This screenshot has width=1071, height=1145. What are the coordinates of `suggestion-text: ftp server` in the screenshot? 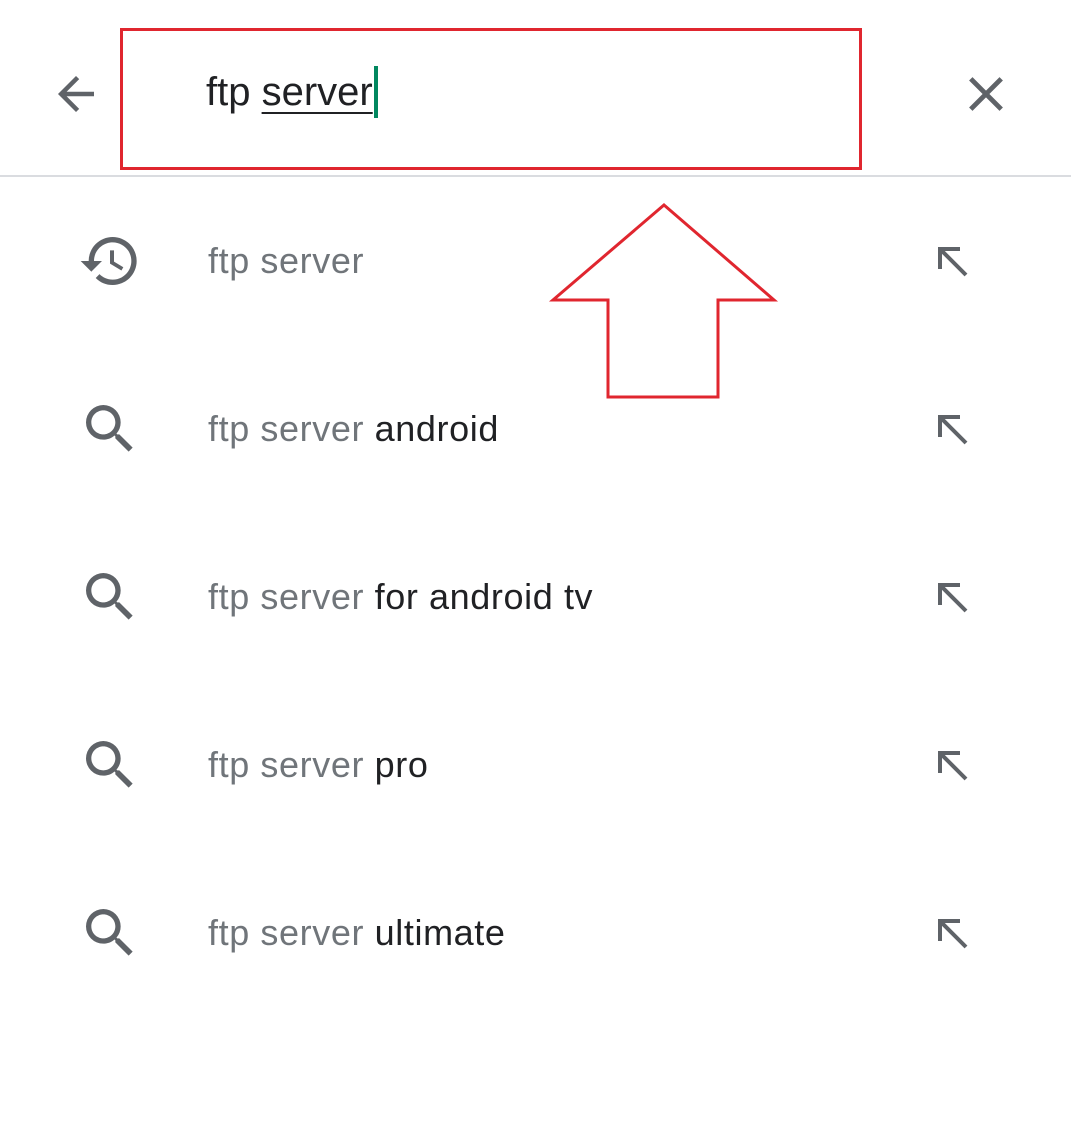 It's located at (286, 261).